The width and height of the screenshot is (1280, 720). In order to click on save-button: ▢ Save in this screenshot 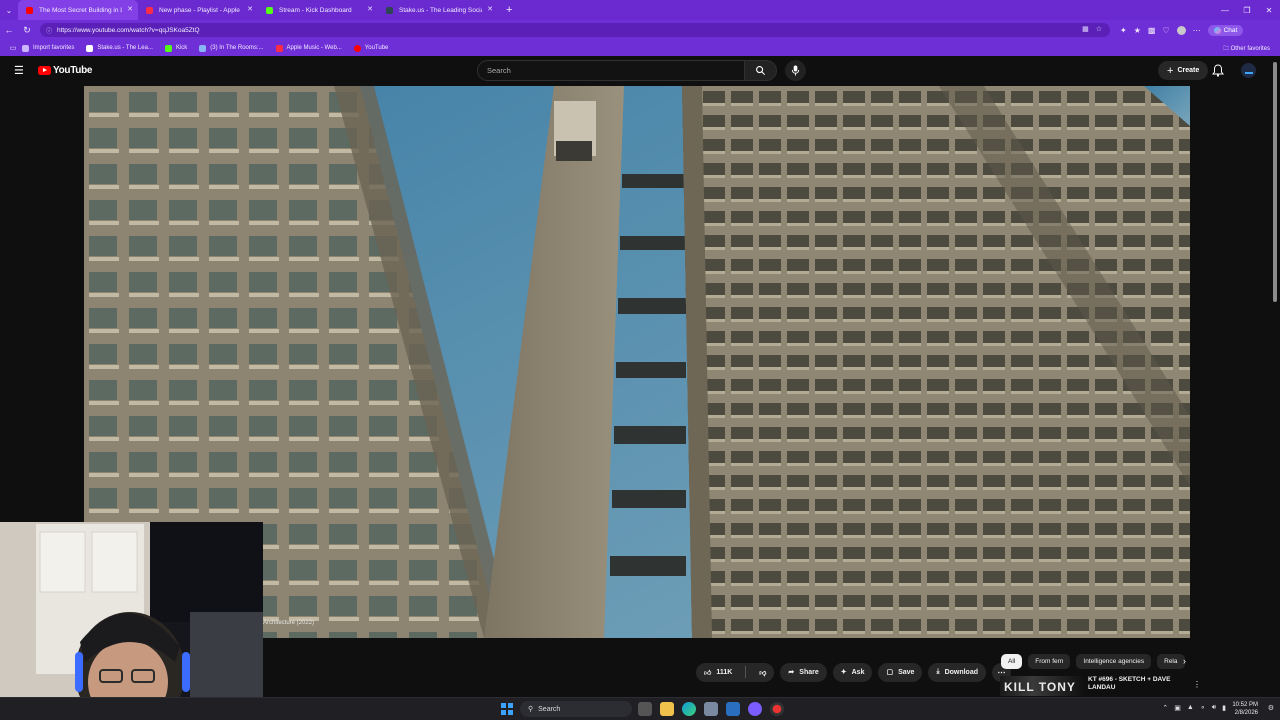, I will do `click(900, 672)`.